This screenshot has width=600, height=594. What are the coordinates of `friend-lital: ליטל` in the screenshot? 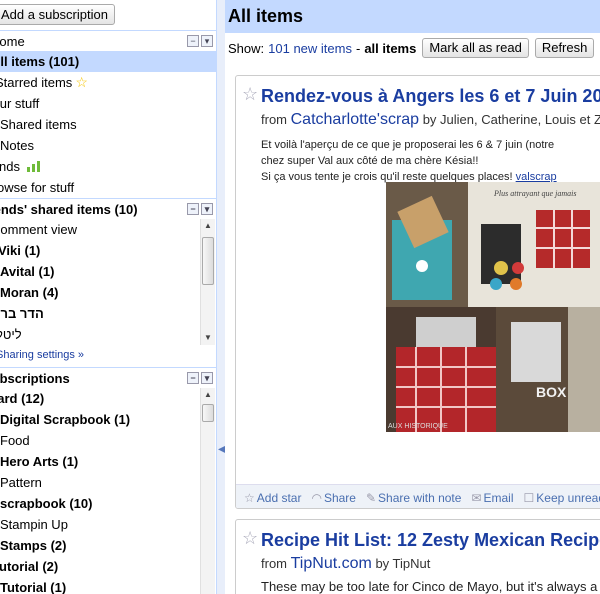 It's located at (108, 334).